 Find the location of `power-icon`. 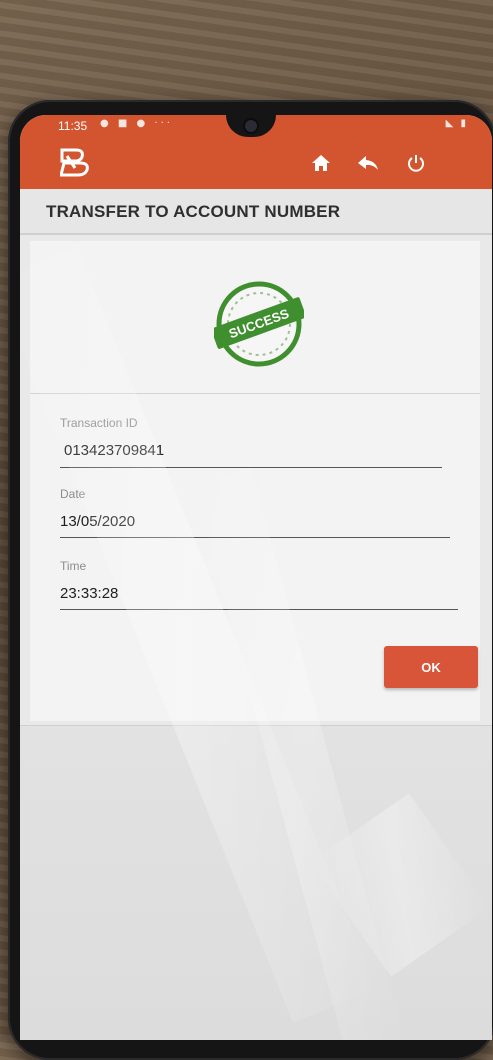

power-icon is located at coordinates (416, 163).